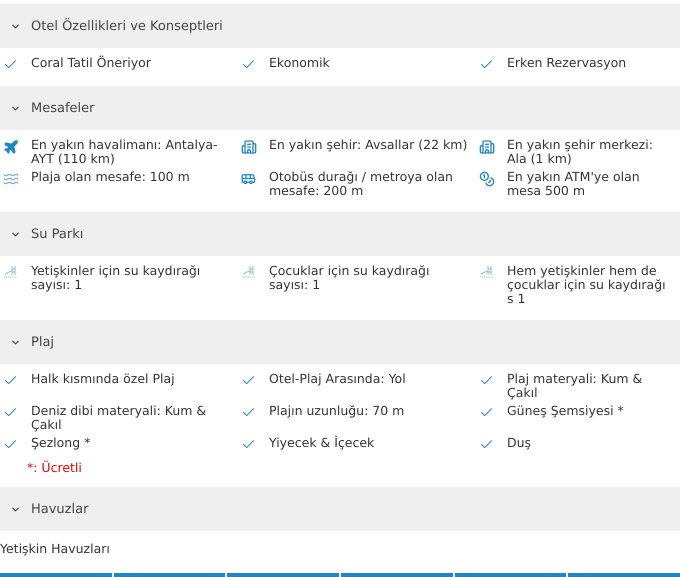 Image resolution: width=680 pixels, height=577 pixels. Describe the element at coordinates (368, 145) in the screenshot. I see `feature-text: En yakın şehir: Avsallar (22 km)` at that location.